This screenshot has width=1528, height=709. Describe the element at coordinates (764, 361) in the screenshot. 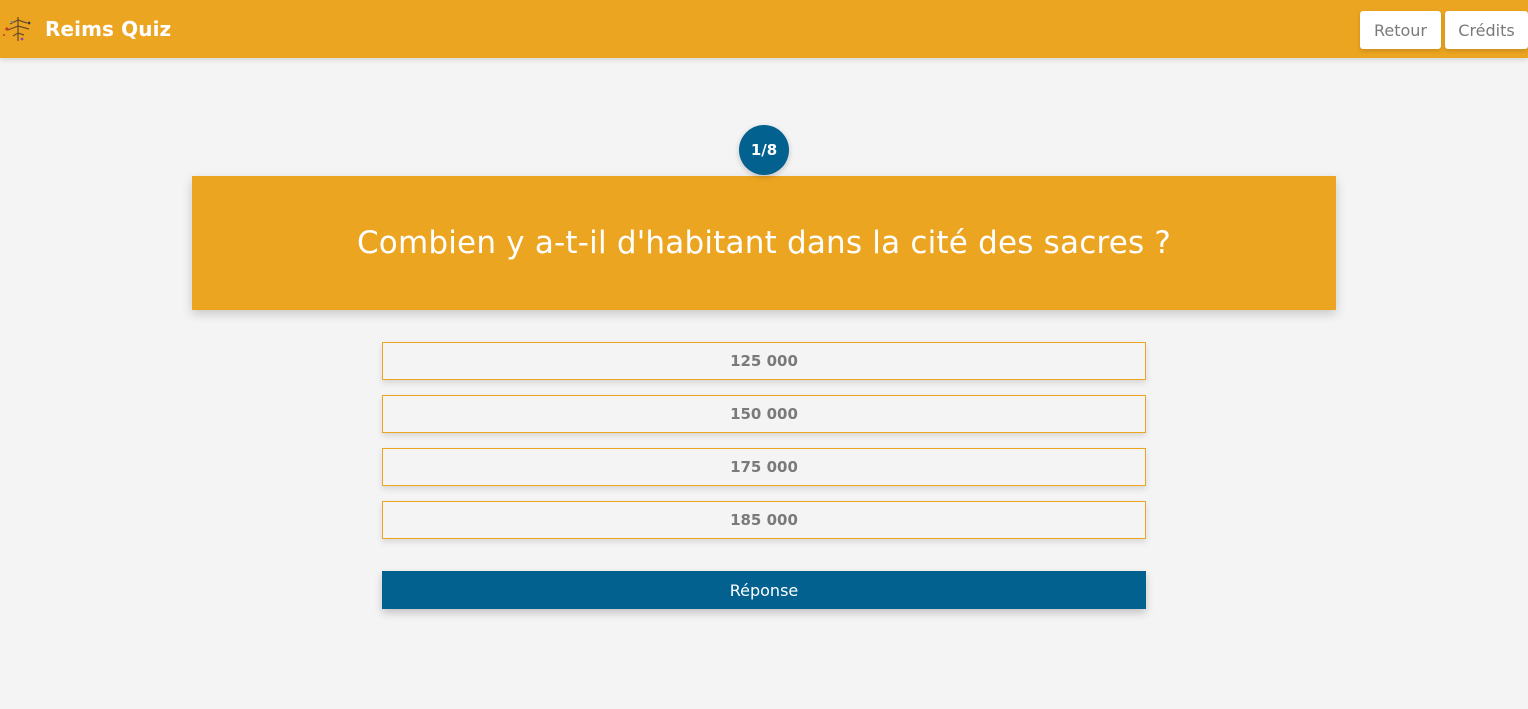

I see `answer-option-1: 125 000` at that location.